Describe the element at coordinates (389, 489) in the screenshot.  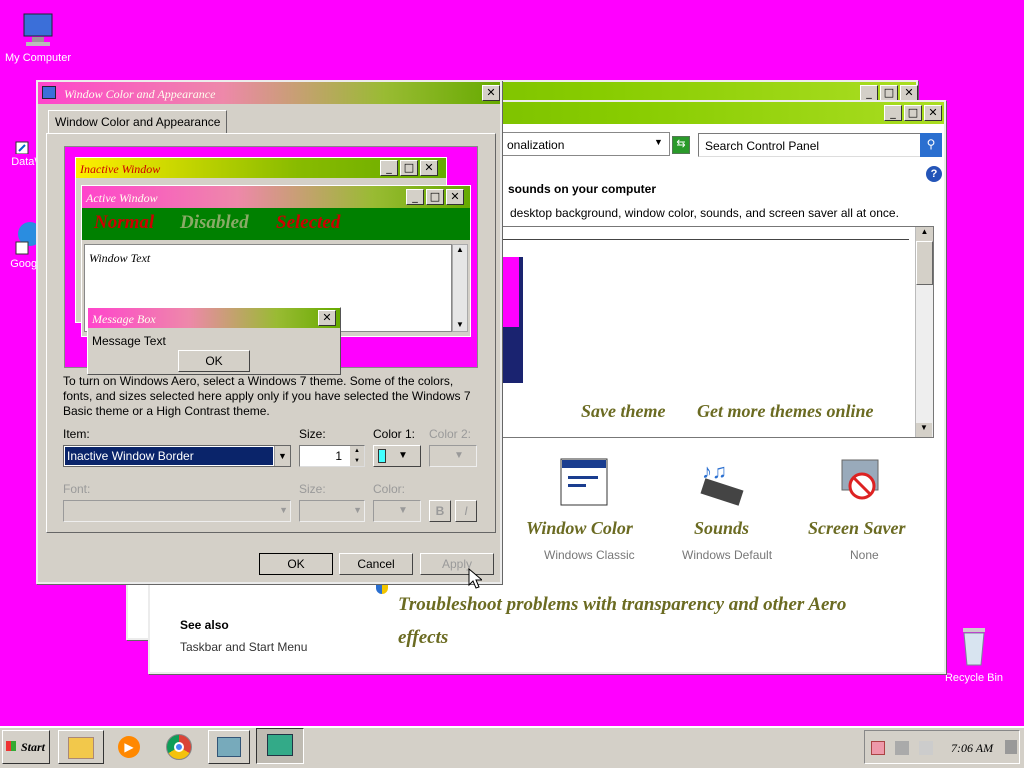
I see `font-color-label: Color:` at that location.